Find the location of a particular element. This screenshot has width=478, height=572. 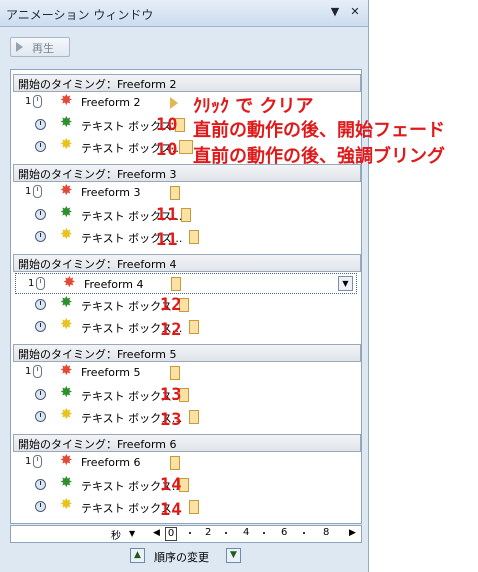

scroll-left-icon: ◀ is located at coordinates (156, 533).